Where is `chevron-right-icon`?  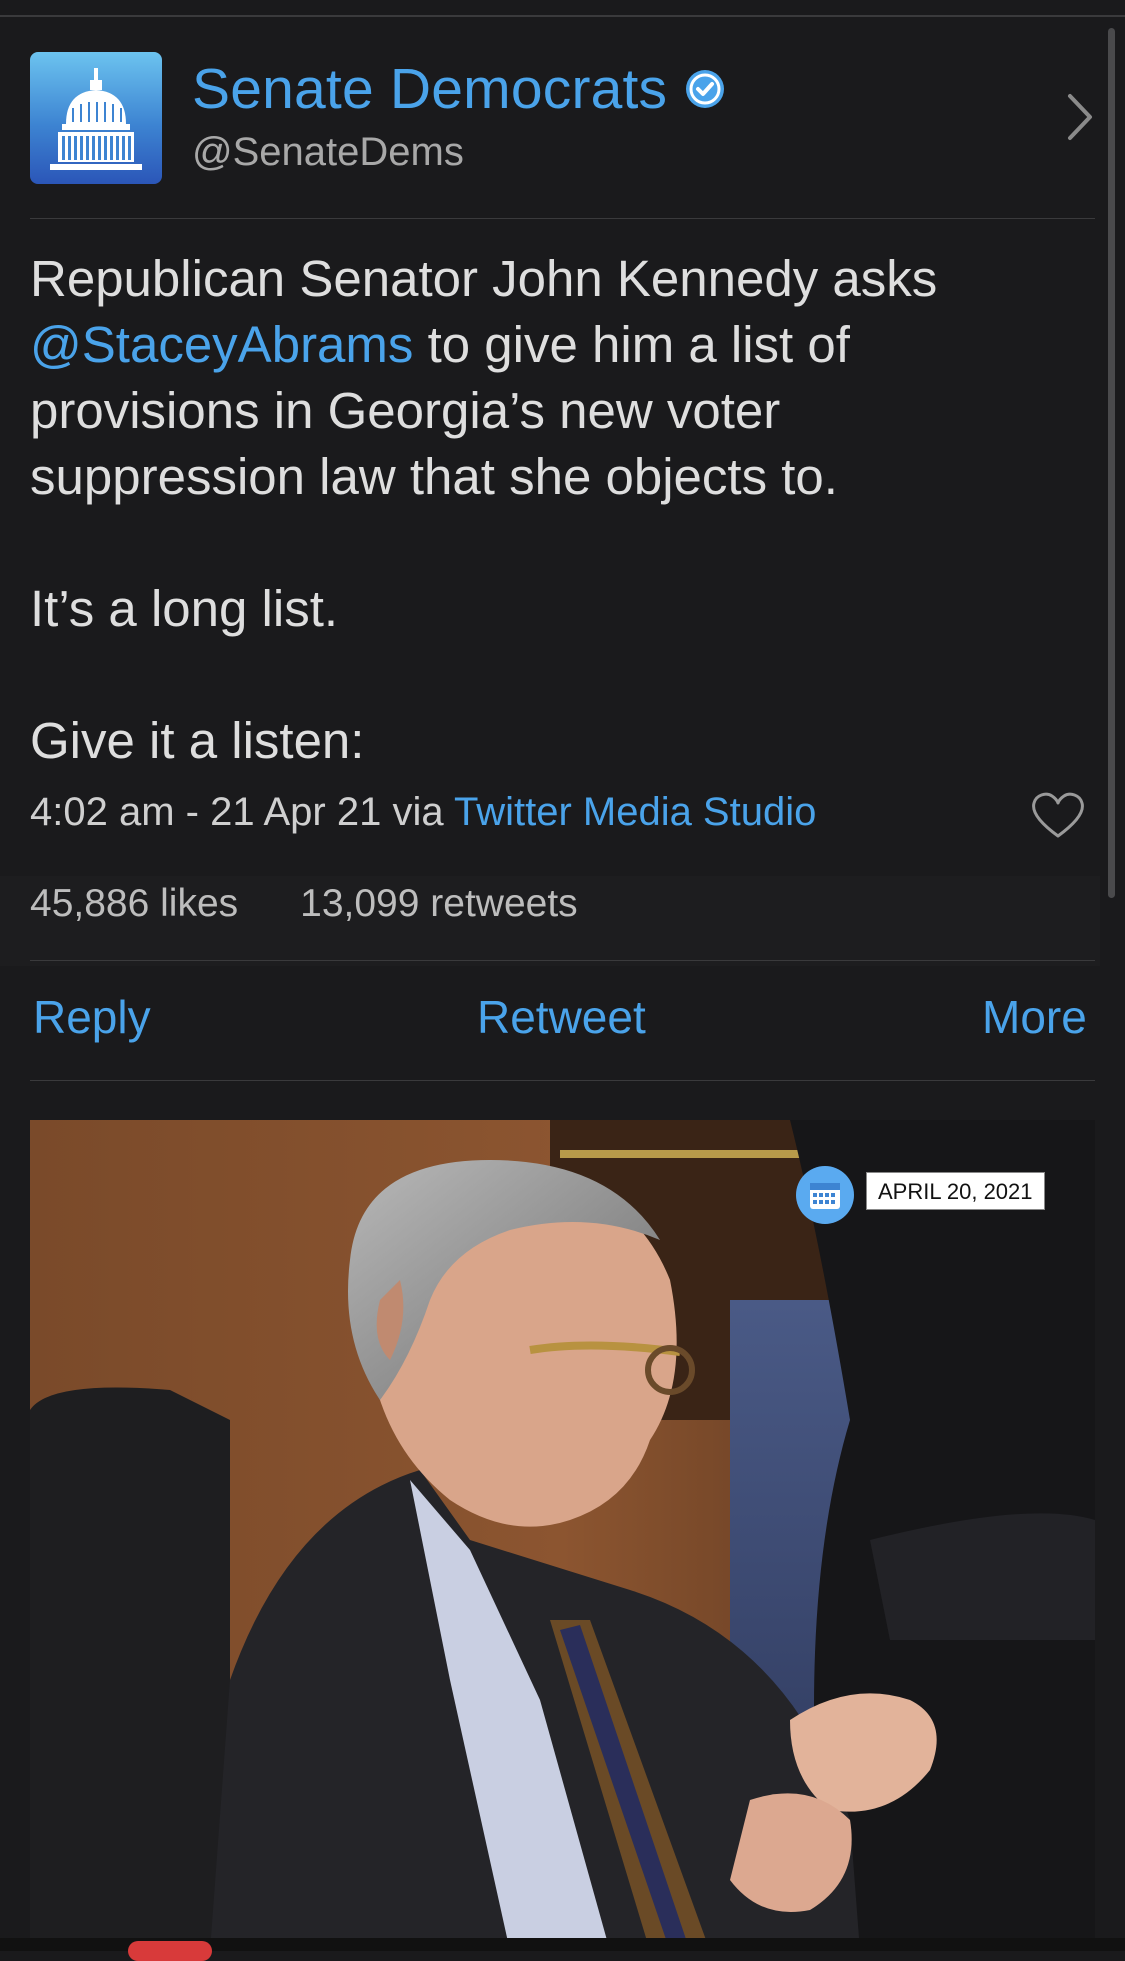
chevron-right-icon is located at coordinates (1080, 117).